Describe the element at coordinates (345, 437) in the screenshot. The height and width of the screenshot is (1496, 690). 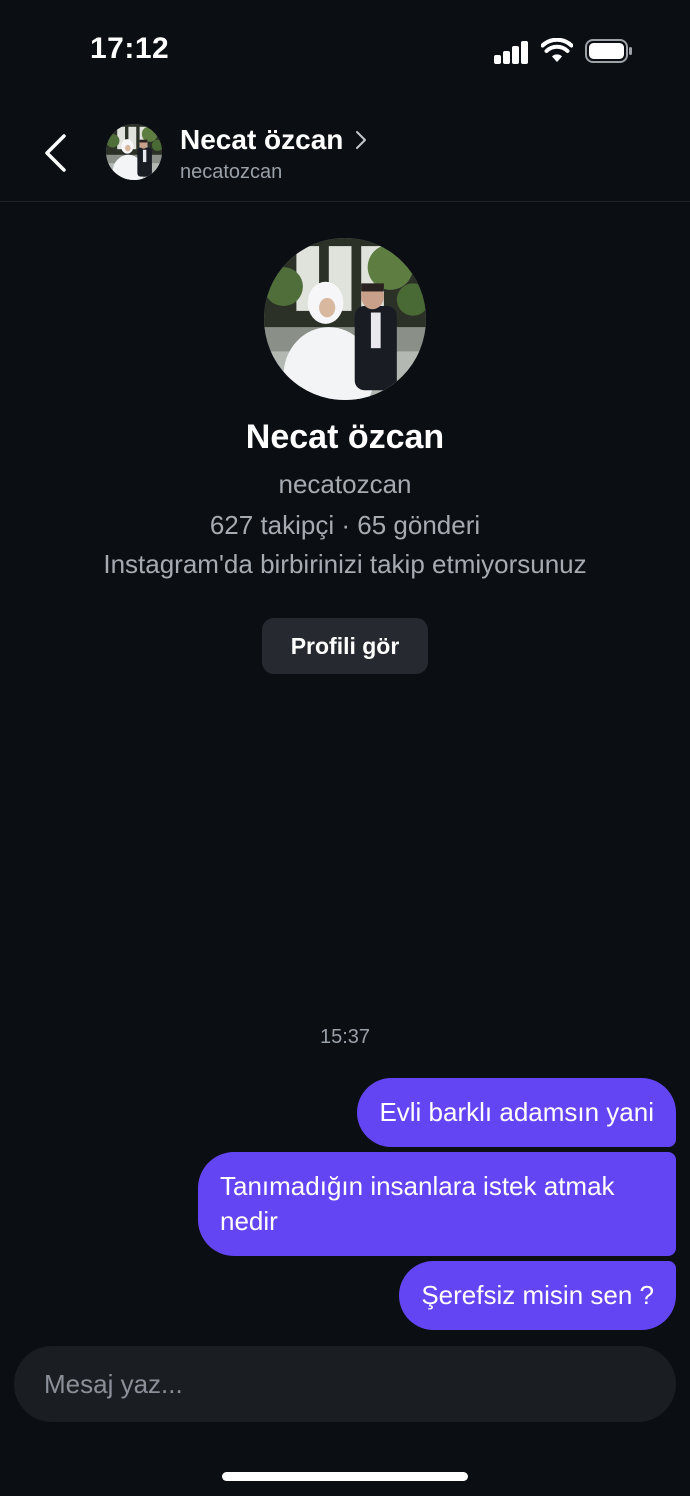
I see `profile-name: Necat özcan` at that location.